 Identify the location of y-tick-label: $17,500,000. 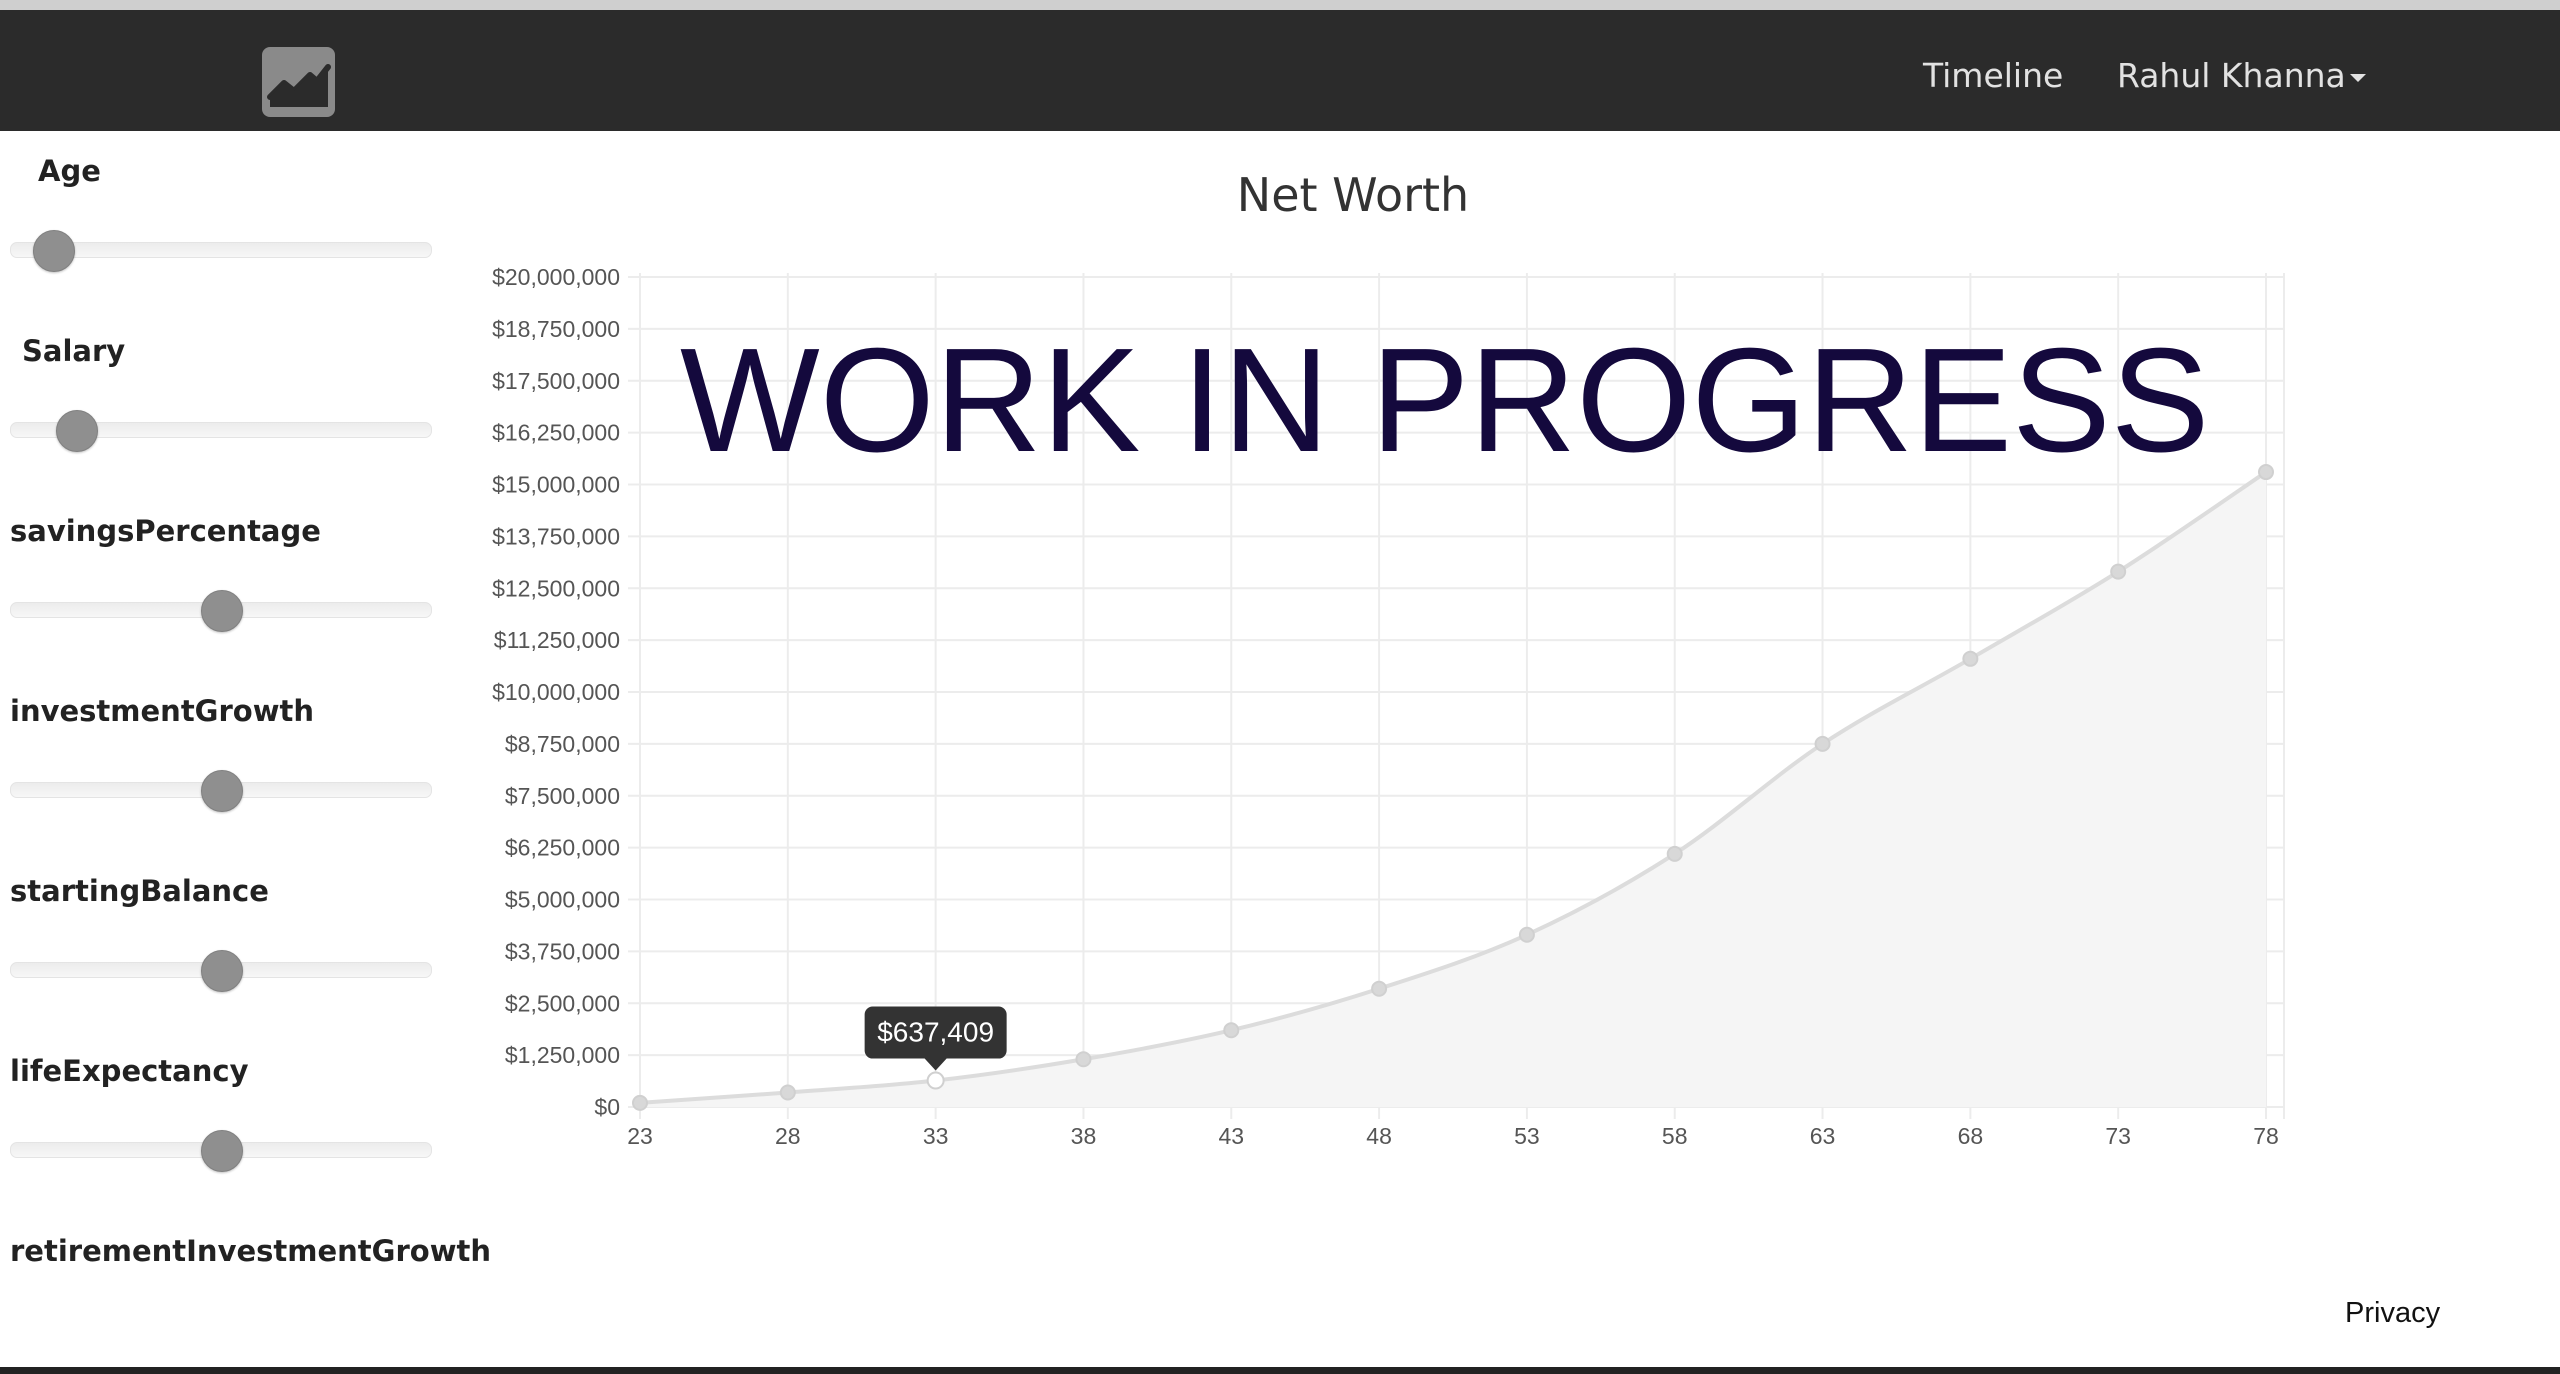
(556, 381).